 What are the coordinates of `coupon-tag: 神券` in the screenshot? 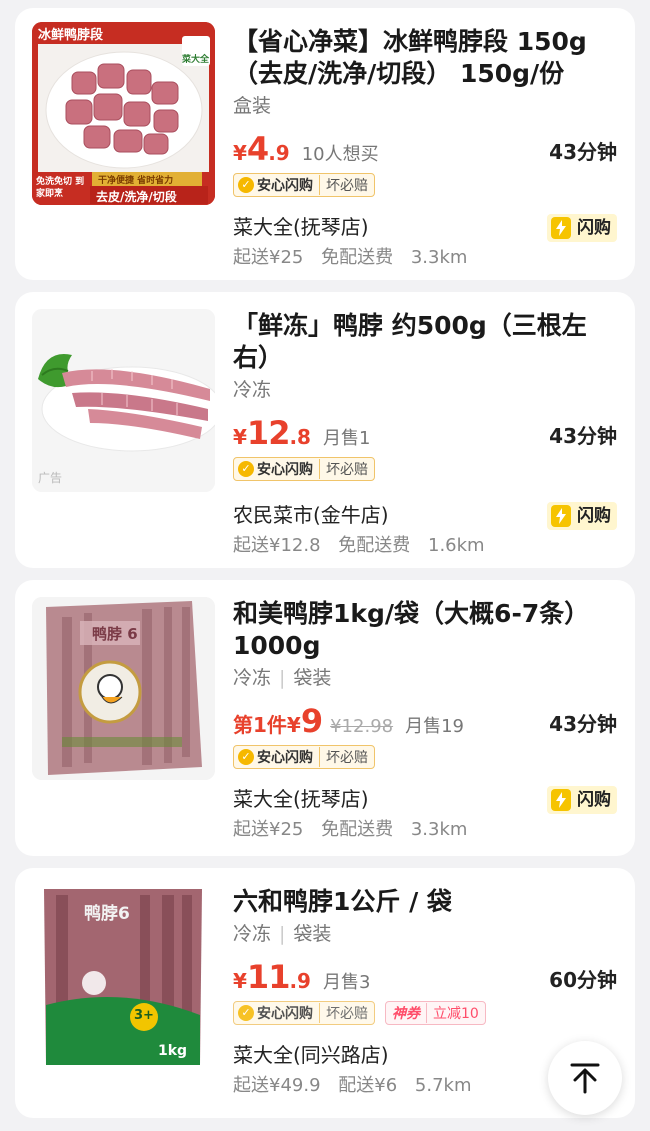 It's located at (406, 1013).